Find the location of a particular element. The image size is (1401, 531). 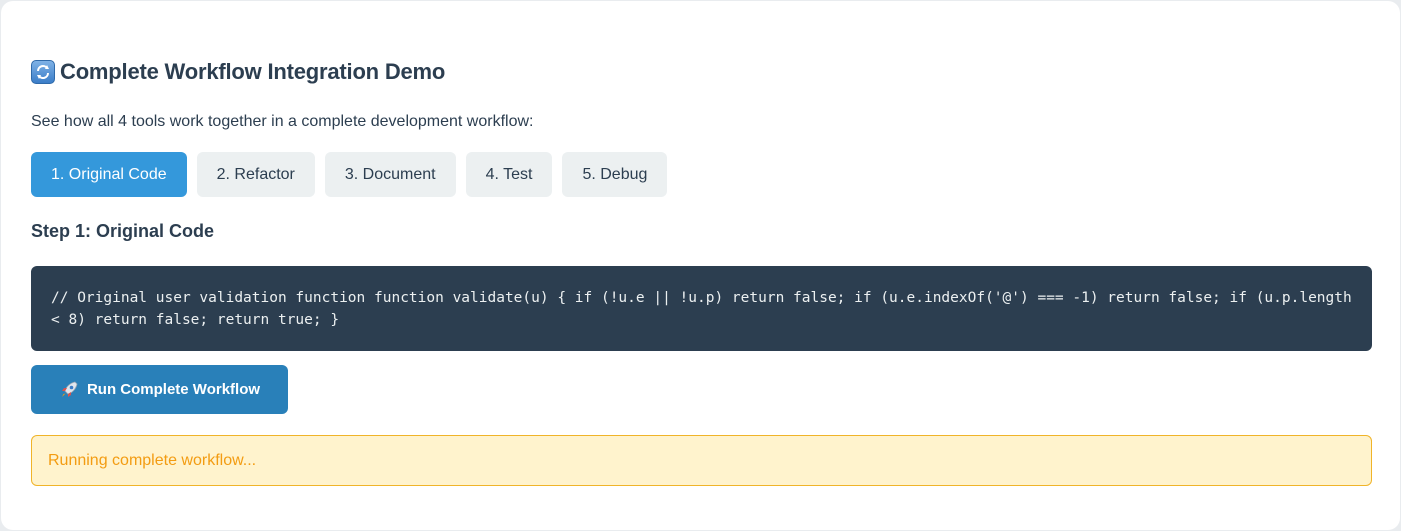

run-workflow-label: Run Complete Workflow is located at coordinates (173, 389).